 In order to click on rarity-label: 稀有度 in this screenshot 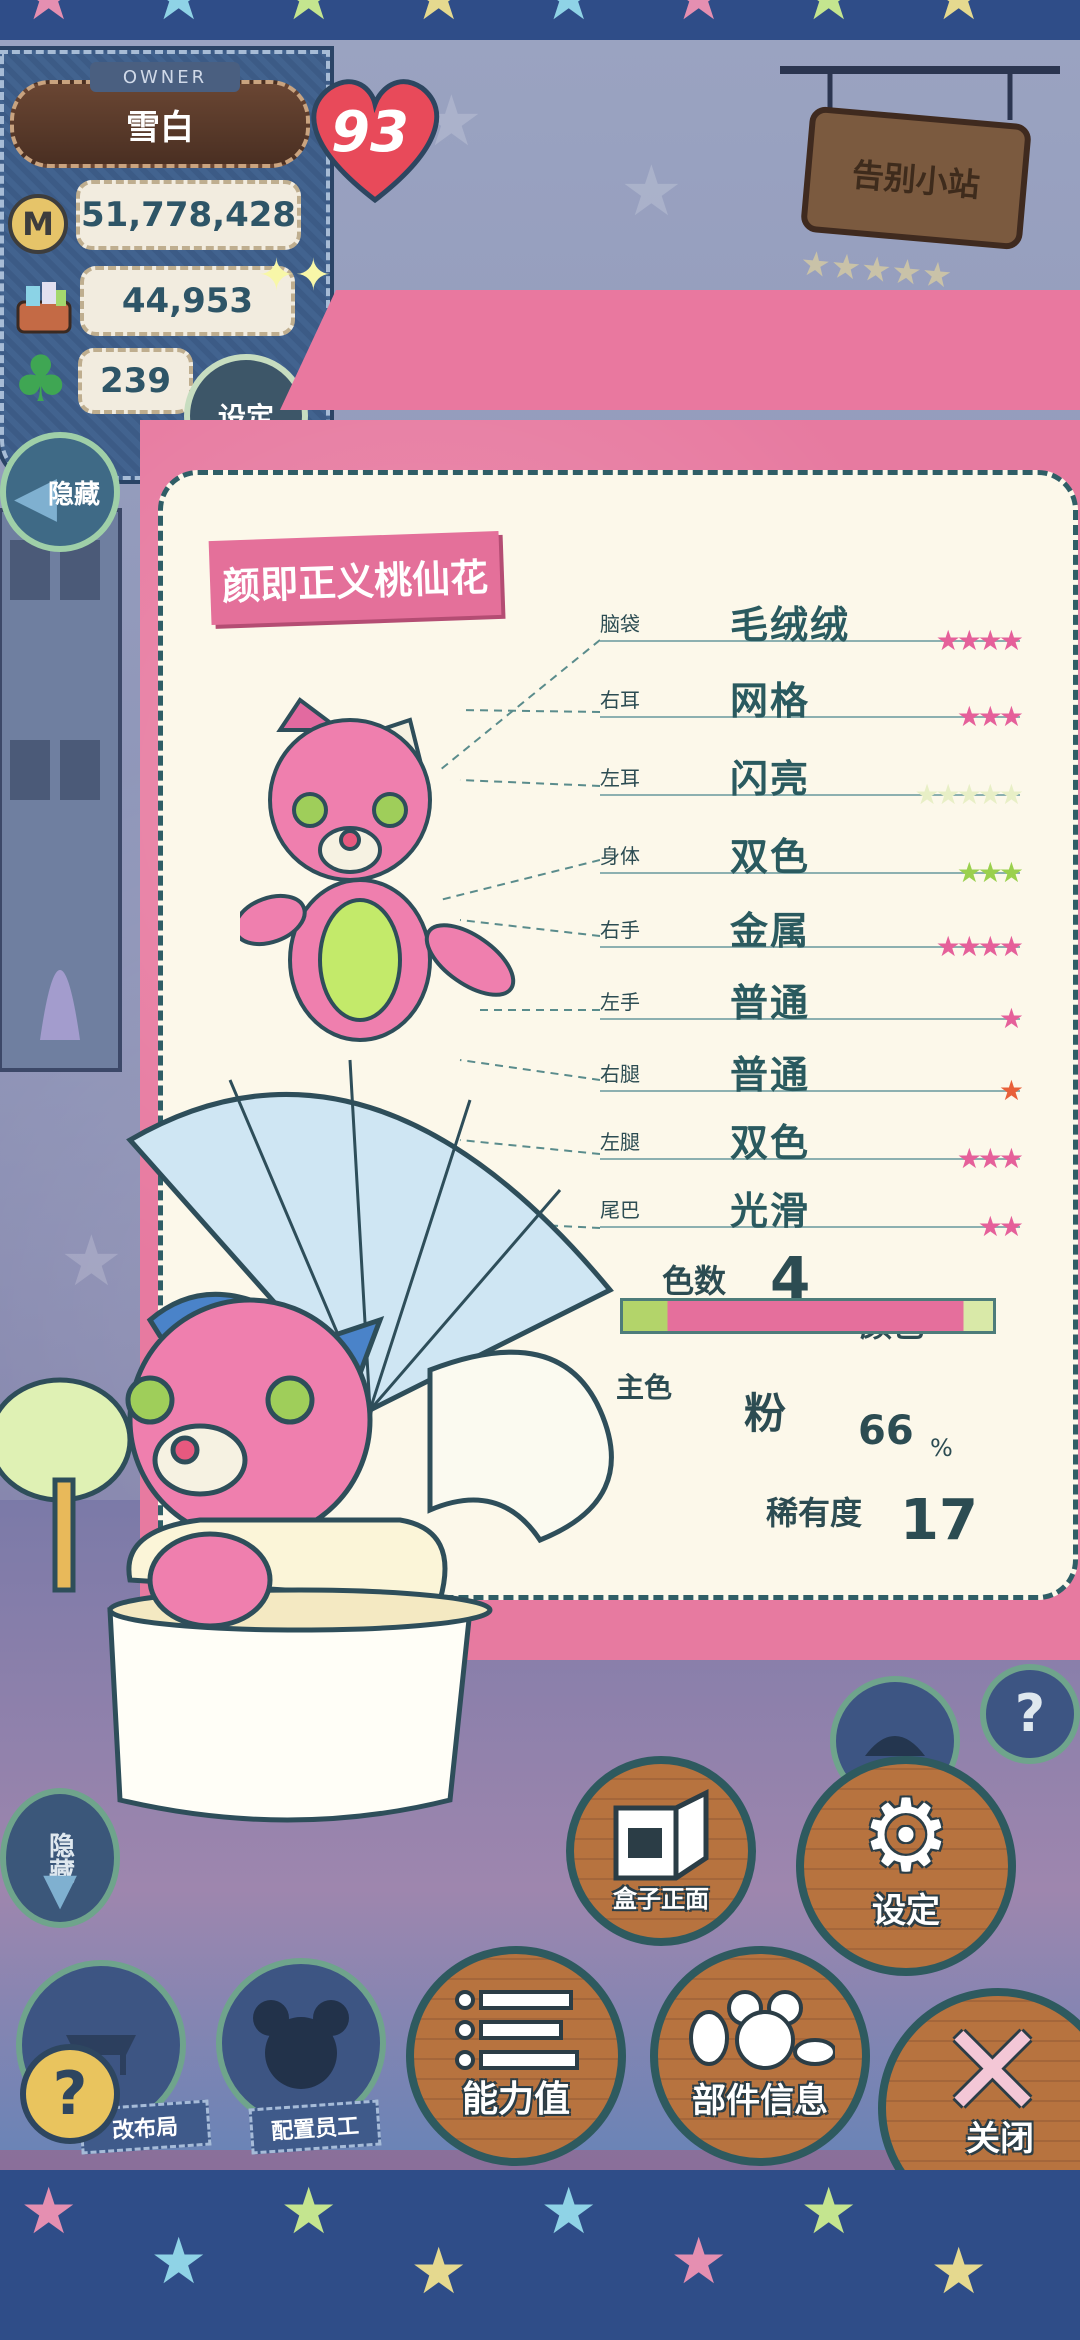, I will do `click(814, 1513)`.